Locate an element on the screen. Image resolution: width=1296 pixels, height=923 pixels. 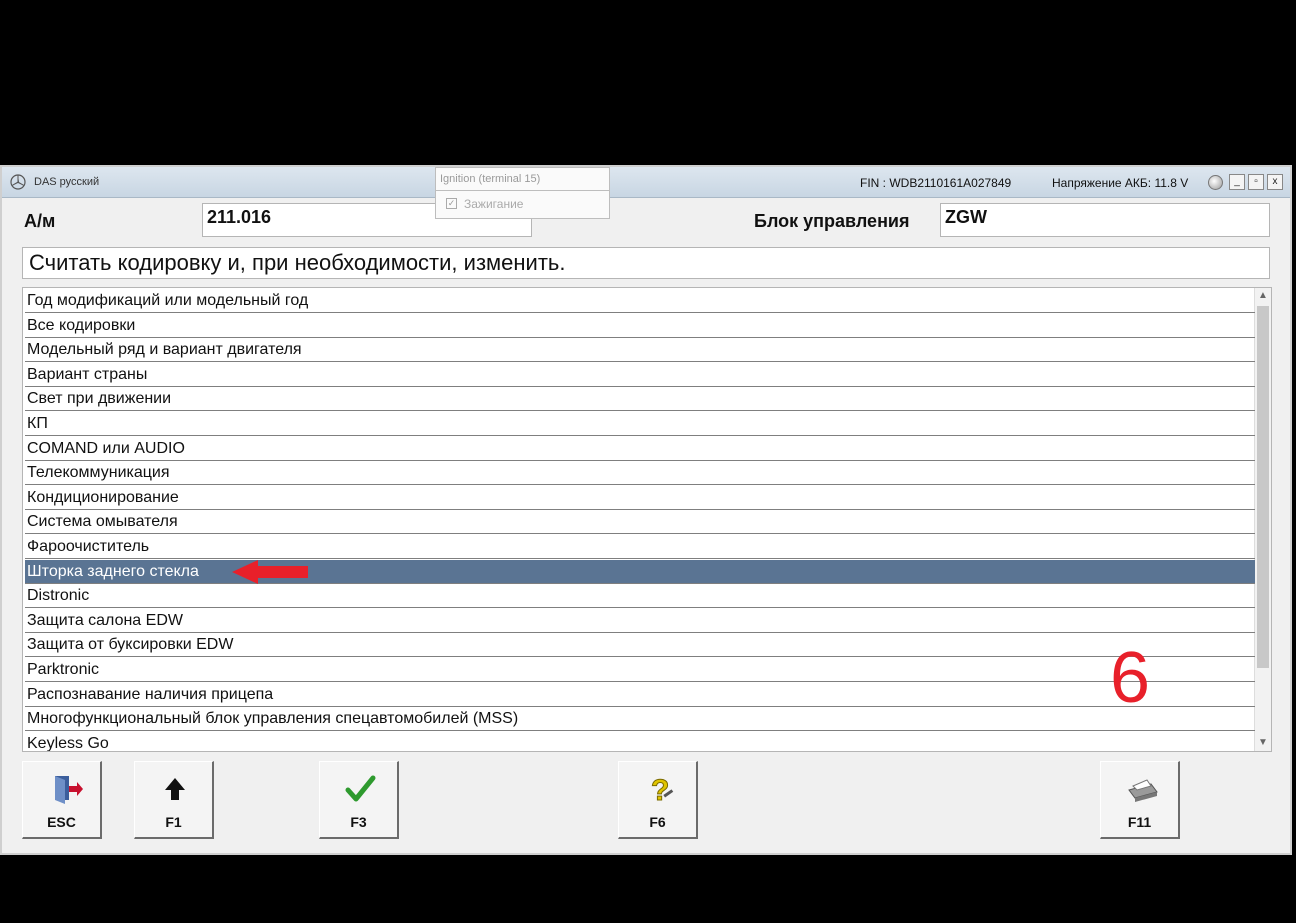
ignition-checkbox: ✓ is located at coordinates (451, 203).